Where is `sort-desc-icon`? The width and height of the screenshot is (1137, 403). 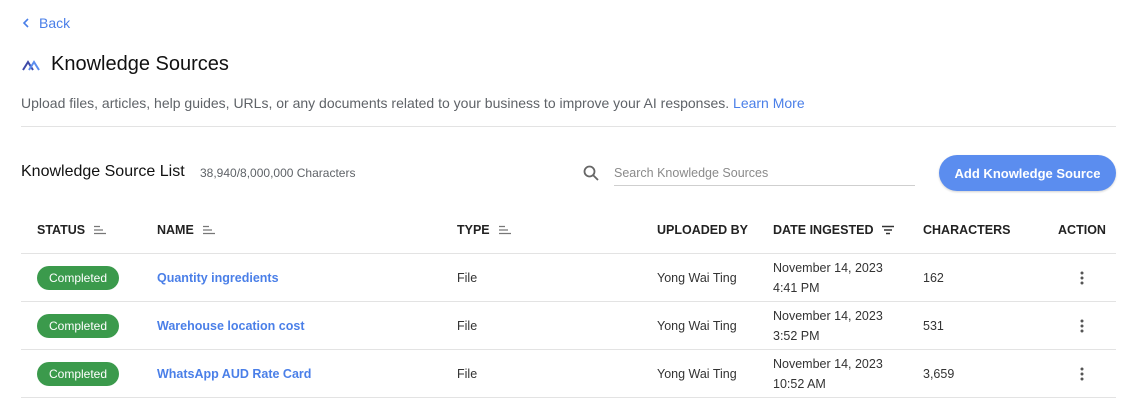 sort-desc-icon is located at coordinates (888, 230).